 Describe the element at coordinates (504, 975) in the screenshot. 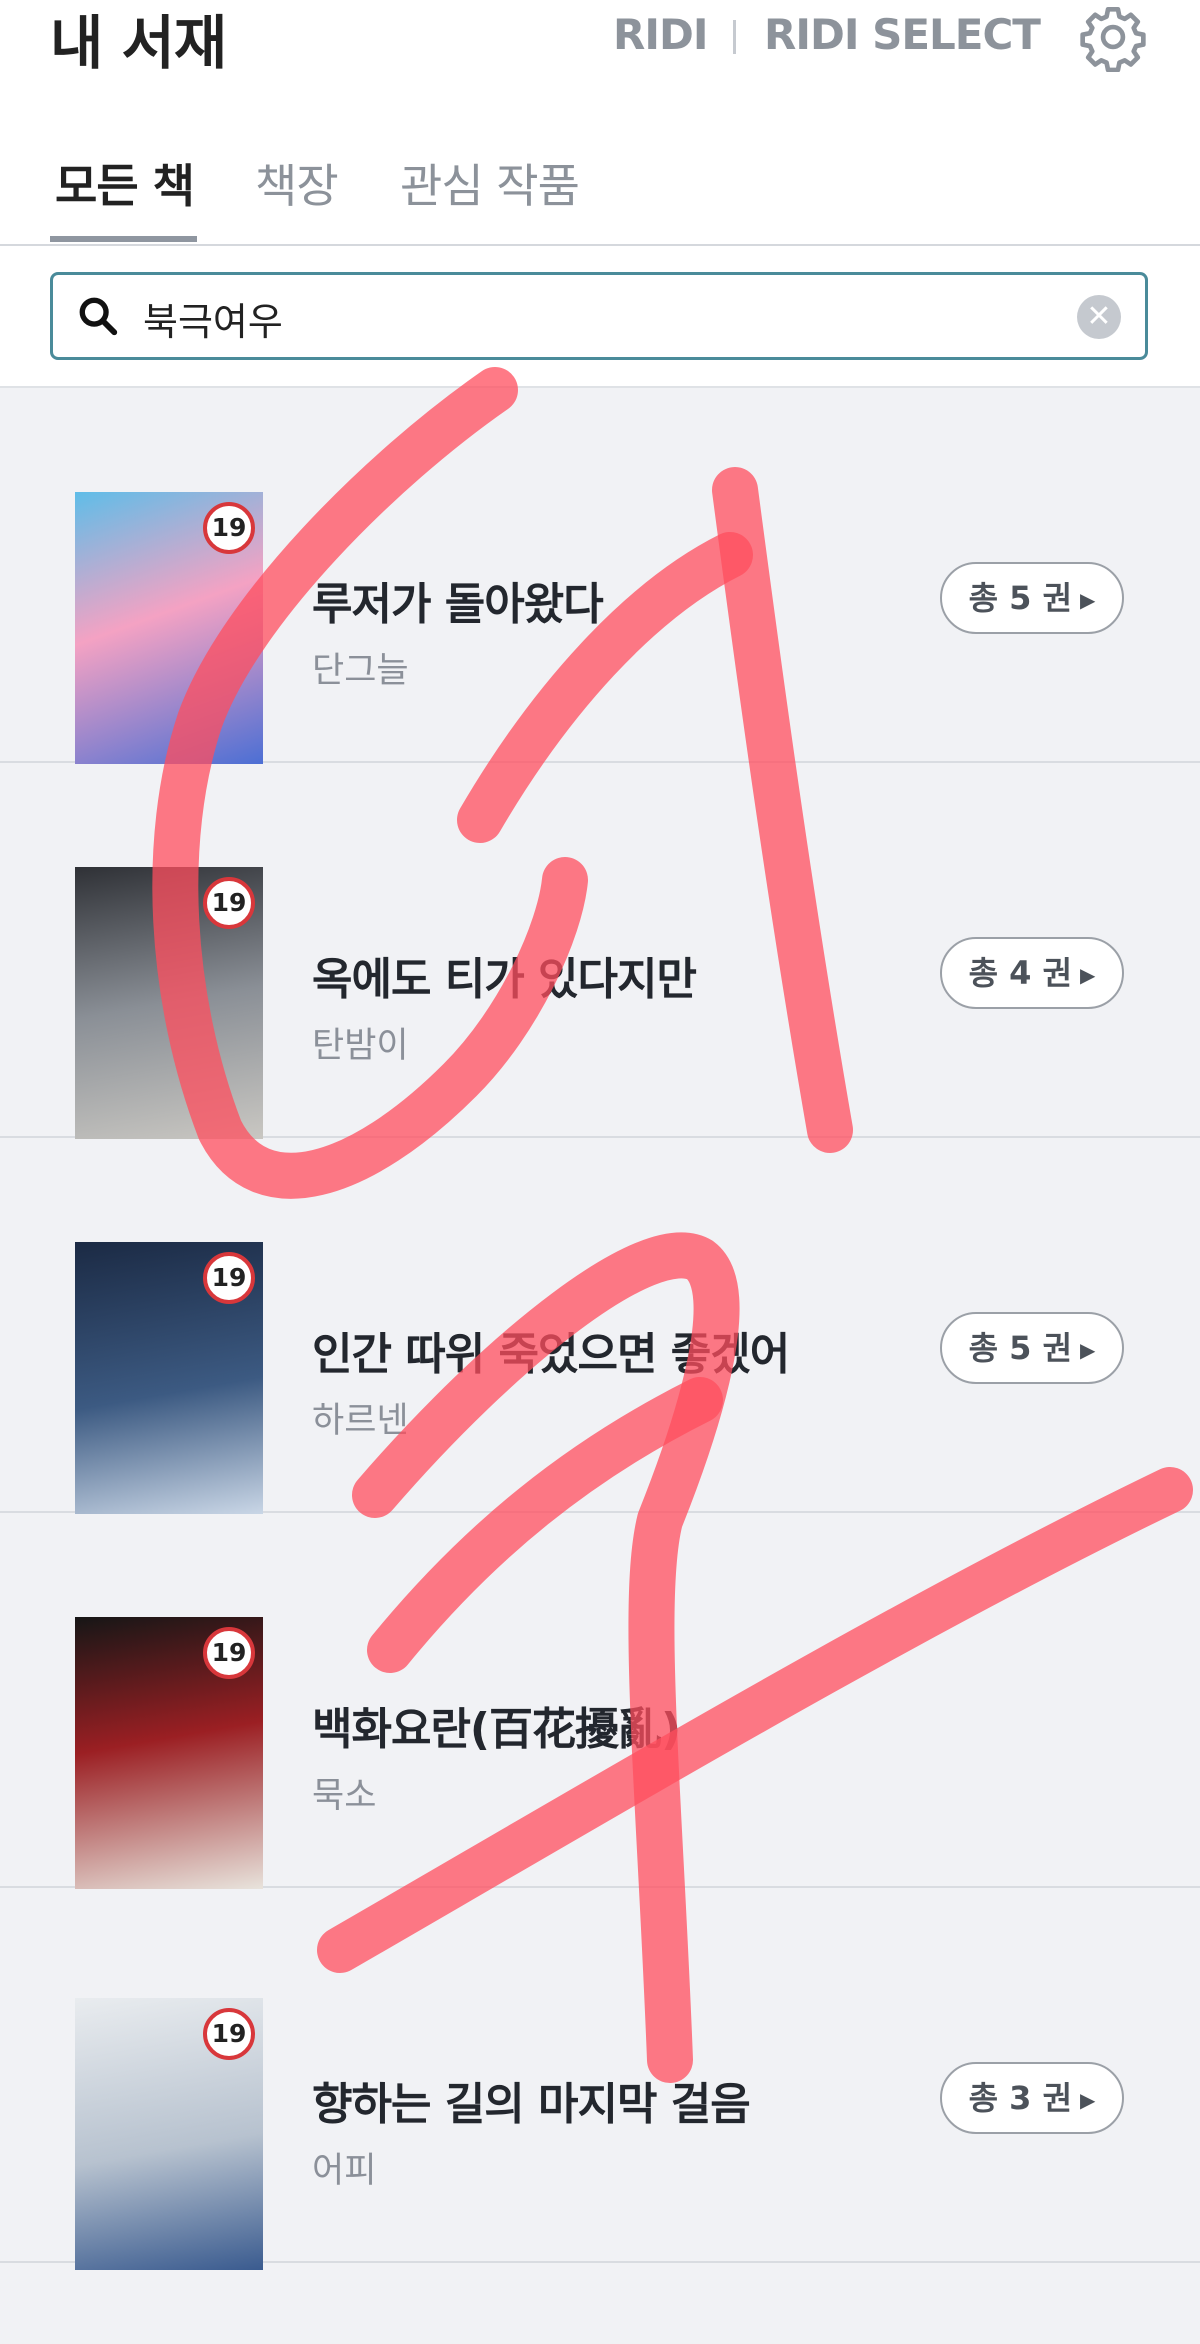

I see `book-title: 옥에도 티가 있다지만` at that location.